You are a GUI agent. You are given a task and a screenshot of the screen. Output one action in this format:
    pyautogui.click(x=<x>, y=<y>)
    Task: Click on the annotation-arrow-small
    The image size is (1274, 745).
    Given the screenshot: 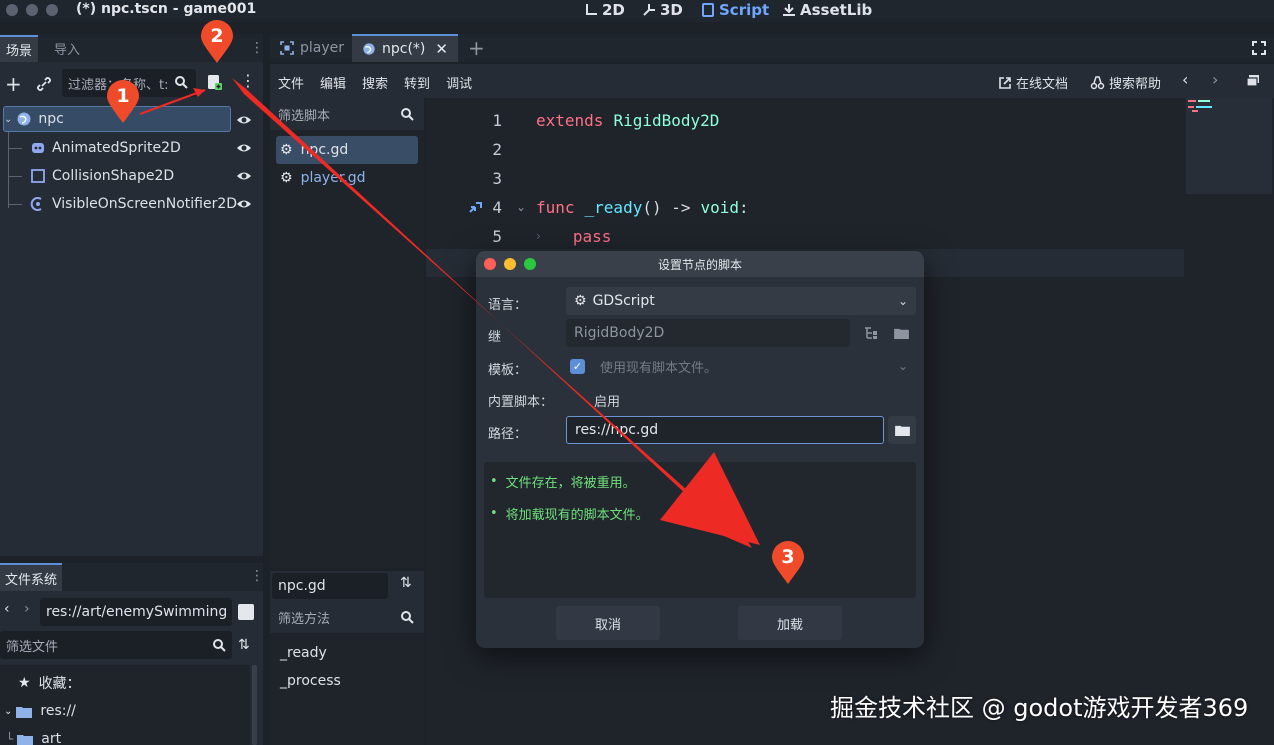 What is the action you would take?
    pyautogui.click(x=172, y=102)
    